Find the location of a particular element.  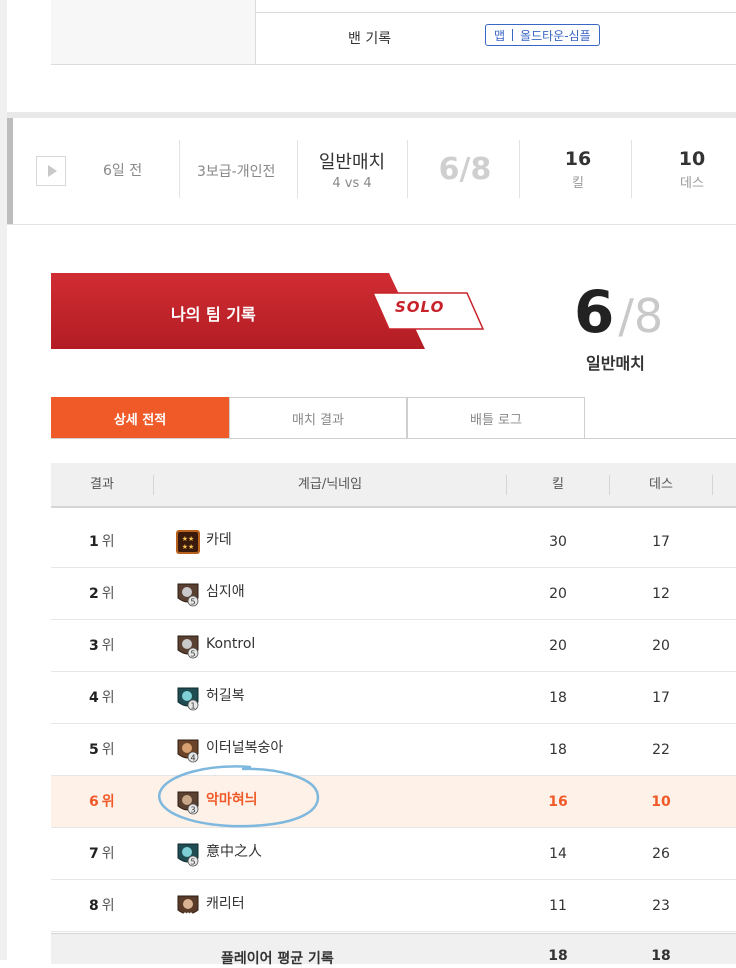

match-type-block: 일반매치 4 vs 4 is located at coordinates (352, 169).